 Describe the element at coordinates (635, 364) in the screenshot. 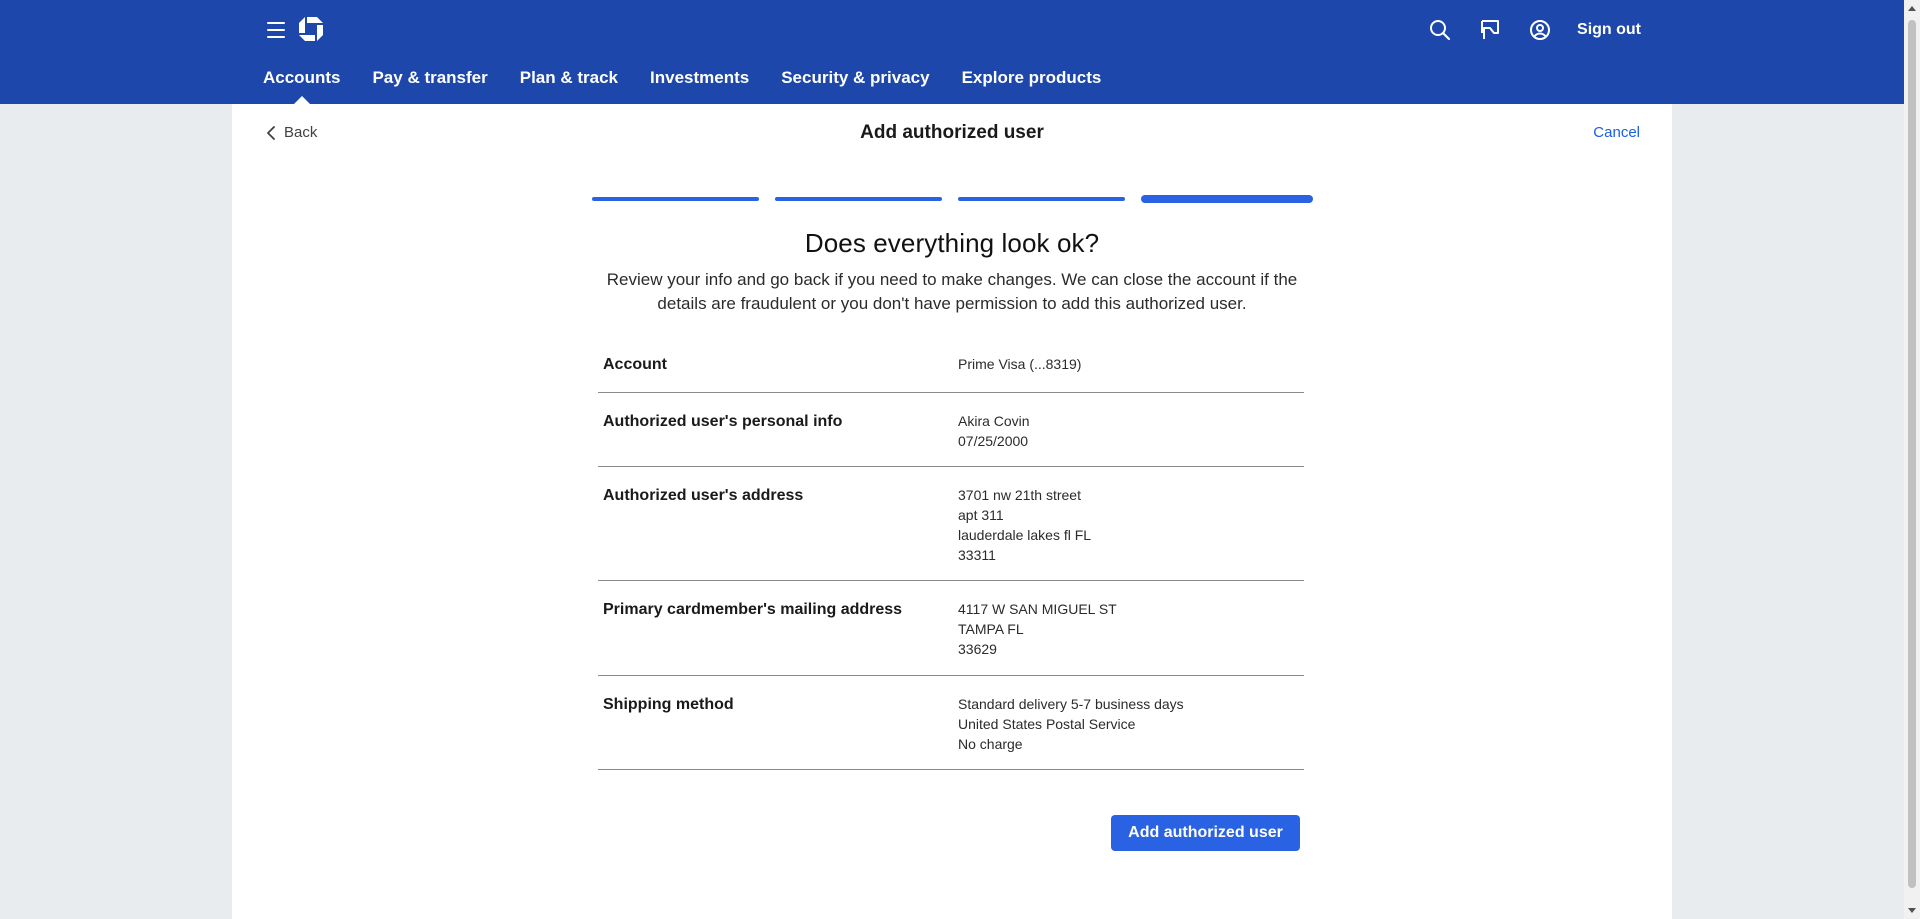

I see `row-label: Account` at that location.